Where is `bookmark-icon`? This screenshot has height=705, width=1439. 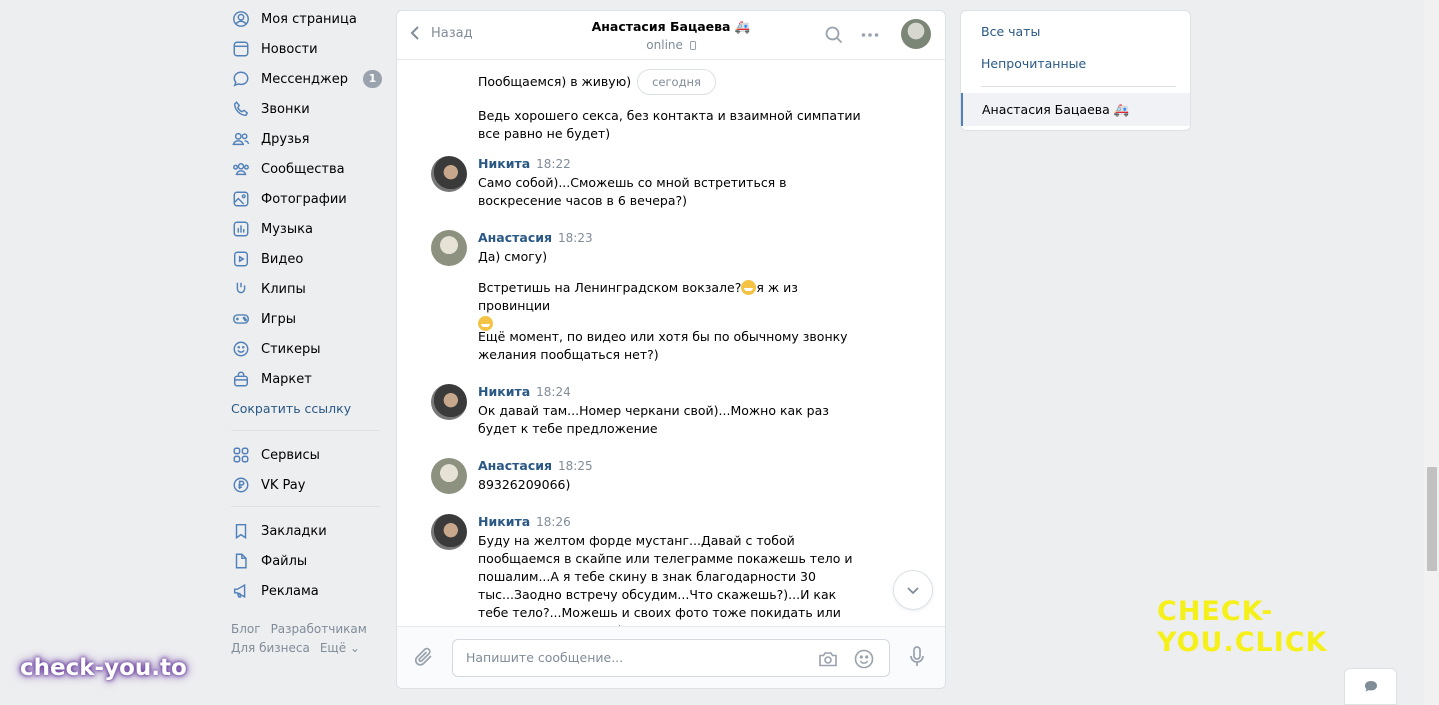 bookmark-icon is located at coordinates (241, 531).